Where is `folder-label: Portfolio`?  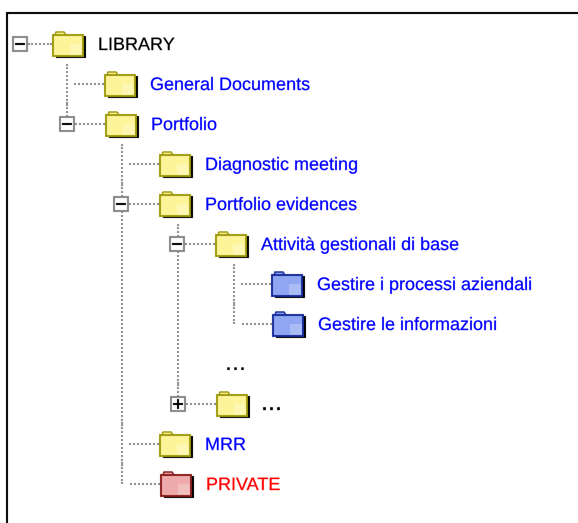 folder-label: Portfolio is located at coordinates (184, 124).